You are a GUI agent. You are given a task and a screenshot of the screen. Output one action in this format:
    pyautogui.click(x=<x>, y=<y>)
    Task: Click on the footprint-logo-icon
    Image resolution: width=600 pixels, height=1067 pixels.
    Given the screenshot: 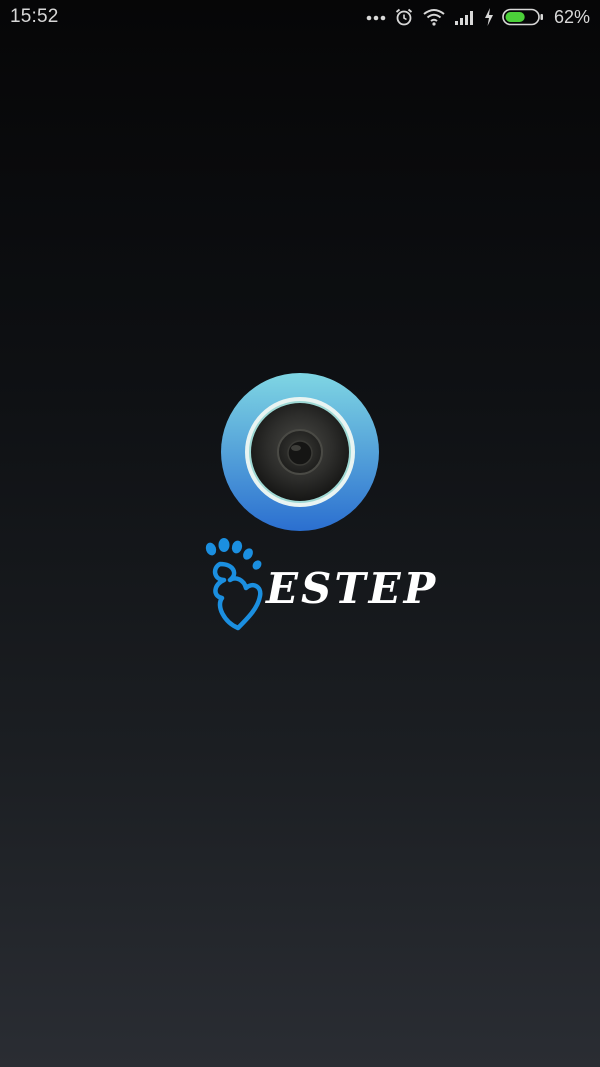 What is the action you would take?
    pyautogui.click(x=235, y=585)
    